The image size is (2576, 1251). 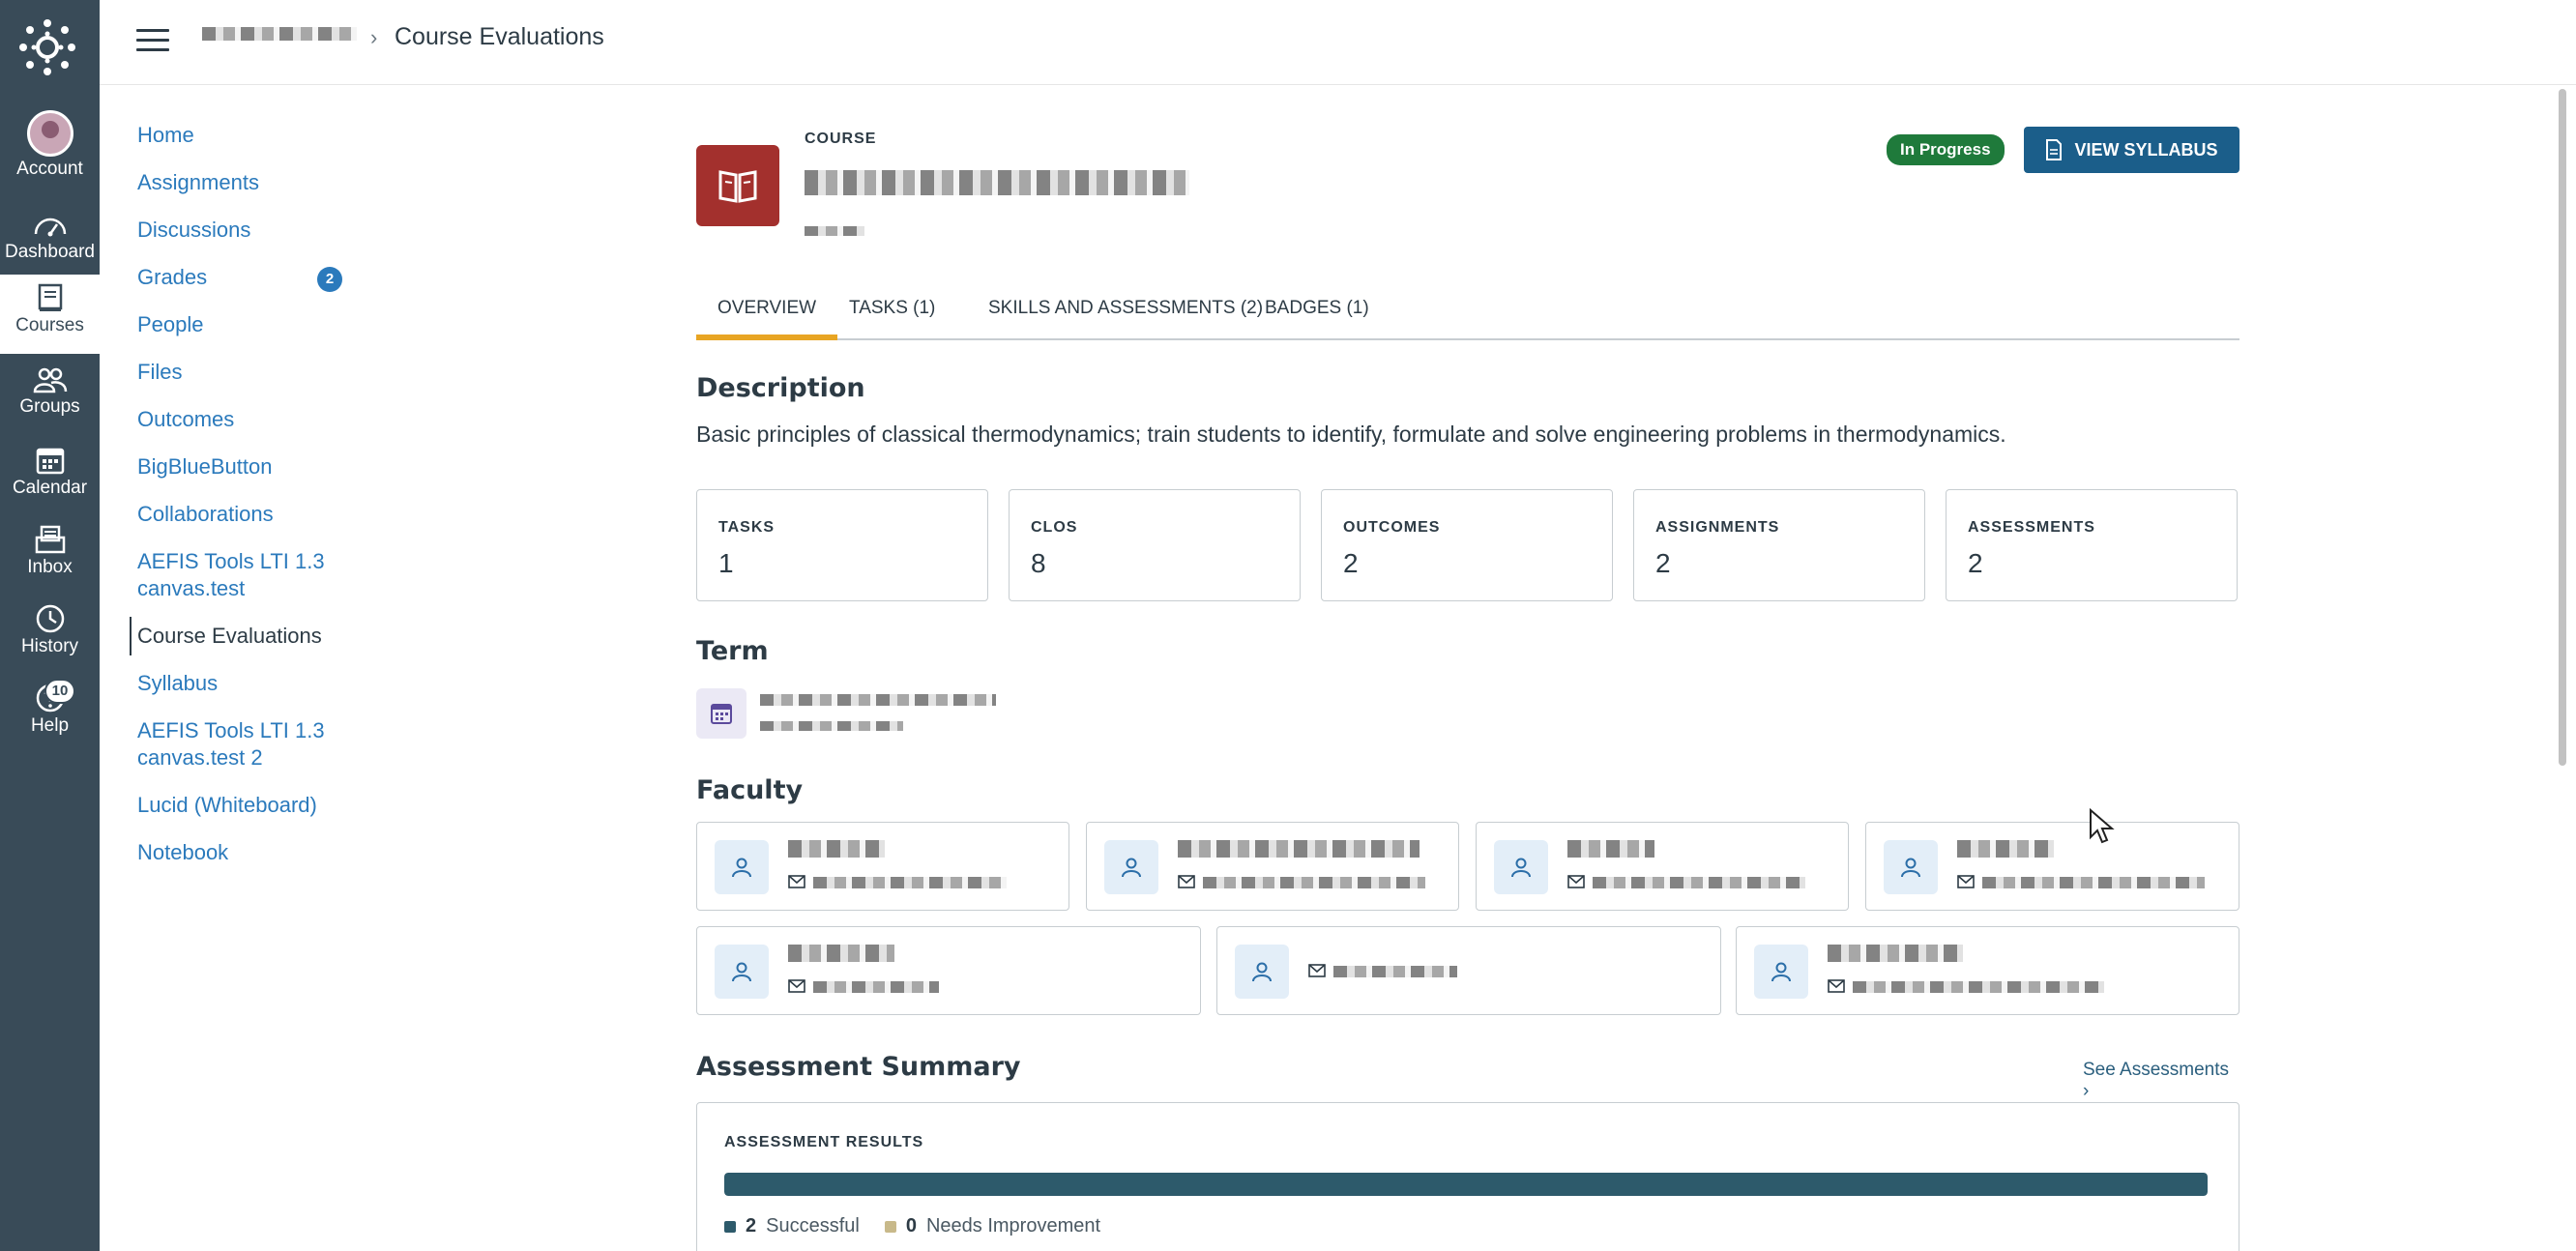 I want to click on description-heading: Description, so click(x=780, y=388).